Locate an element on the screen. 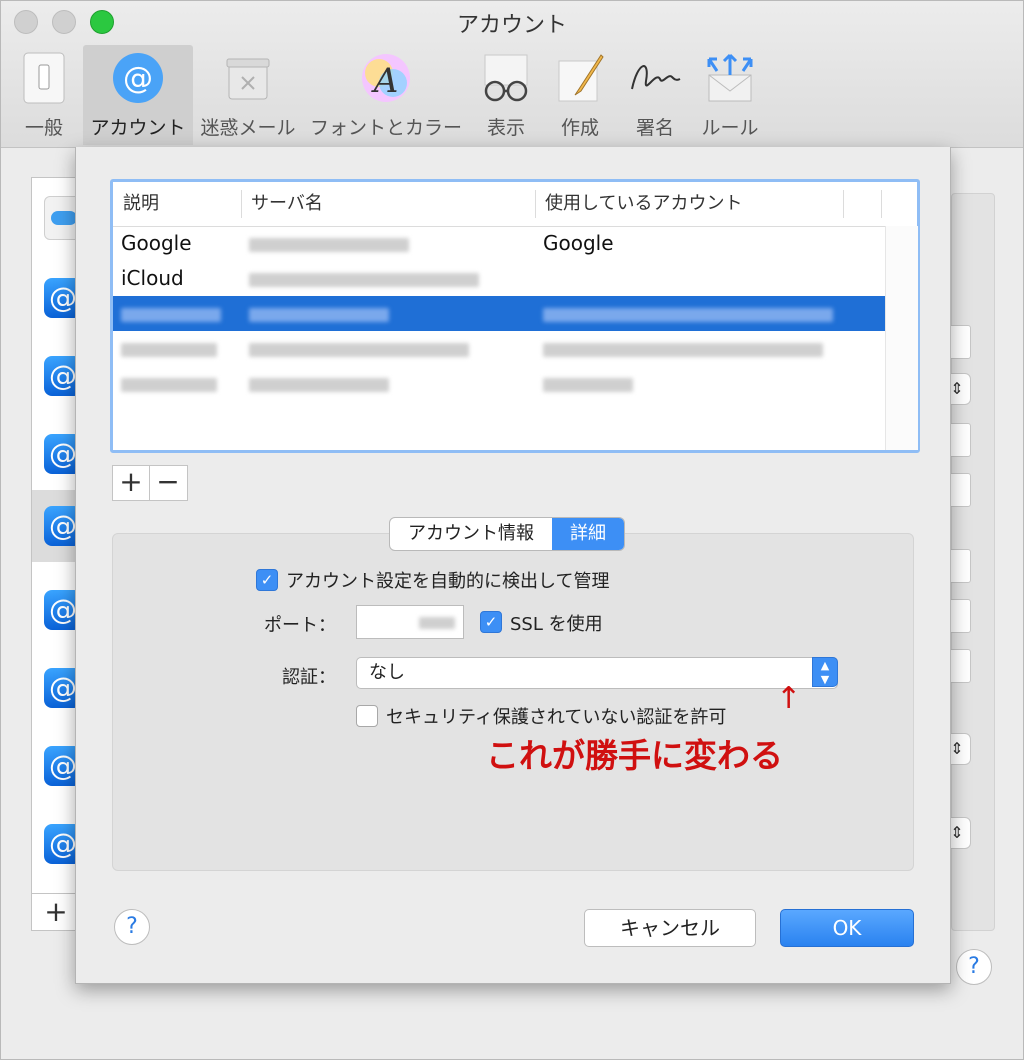 This screenshot has width=1024, height=1060. toolbar-label: 作成 is located at coordinates (579, 128).